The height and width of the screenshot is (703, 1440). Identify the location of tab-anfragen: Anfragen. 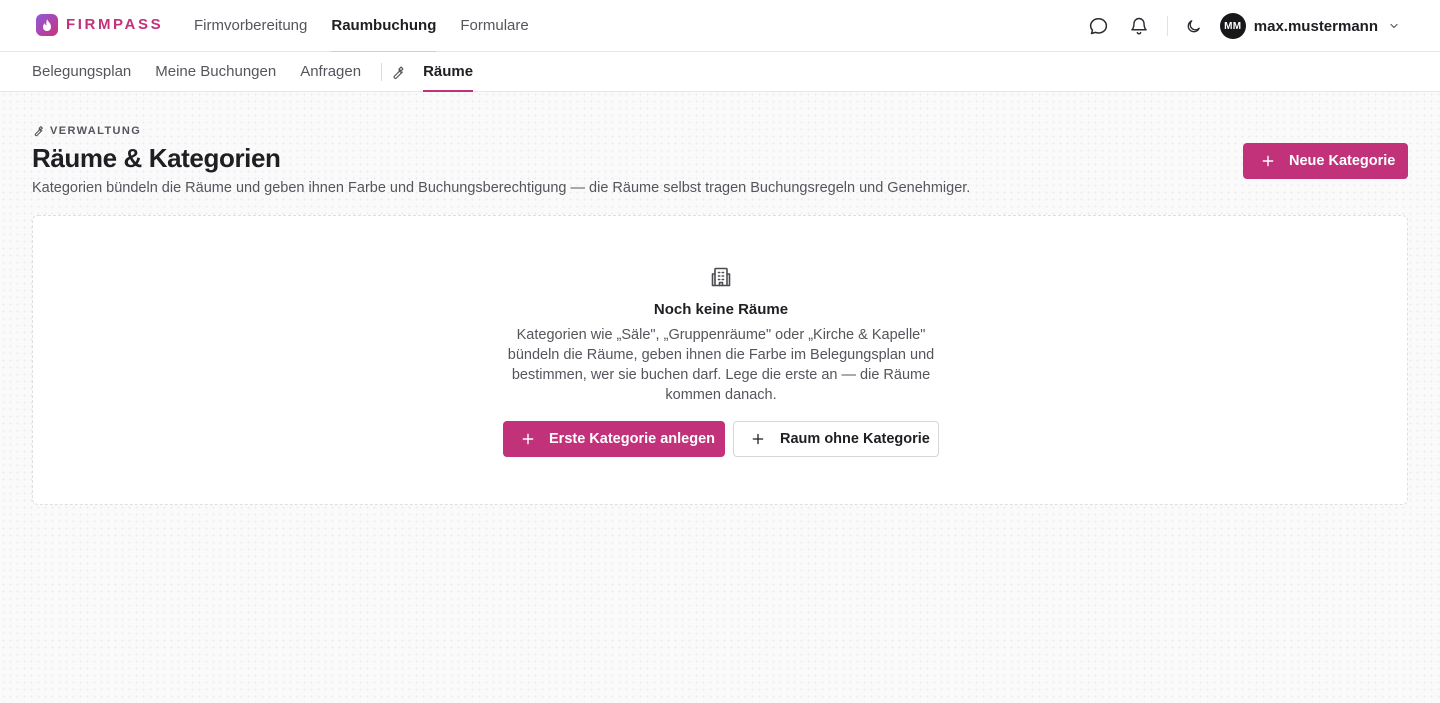
(330, 72).